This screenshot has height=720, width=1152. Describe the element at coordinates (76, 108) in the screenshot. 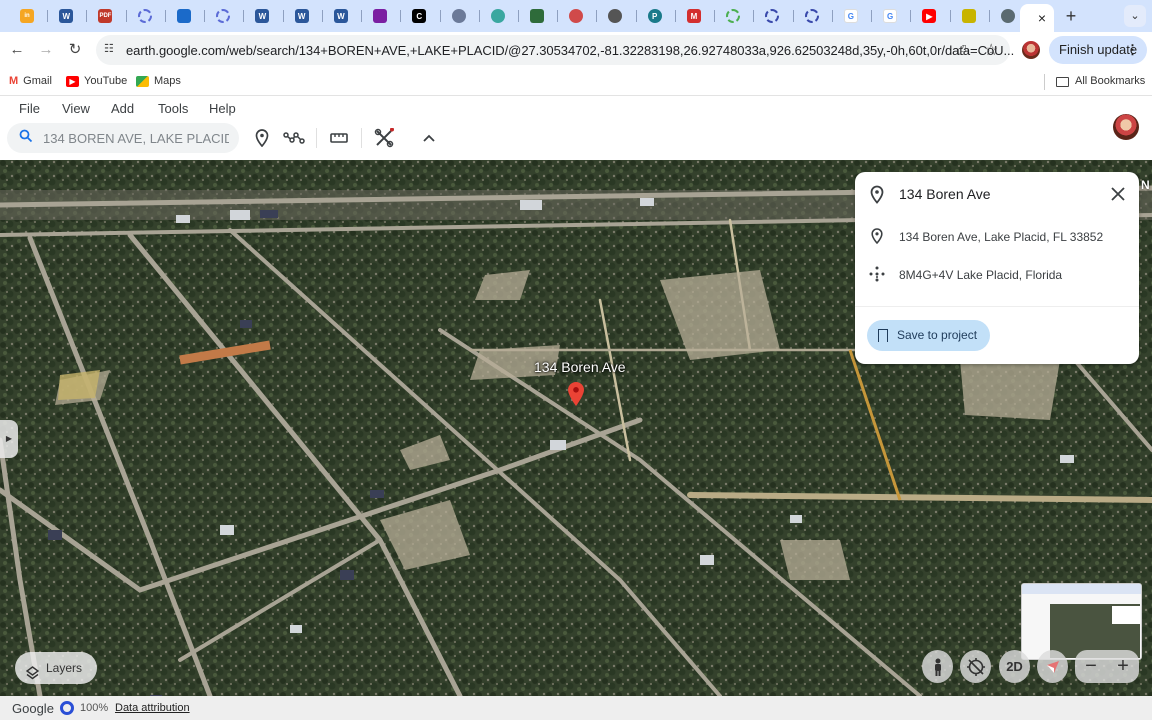

I see `menu-view: View` at that location.